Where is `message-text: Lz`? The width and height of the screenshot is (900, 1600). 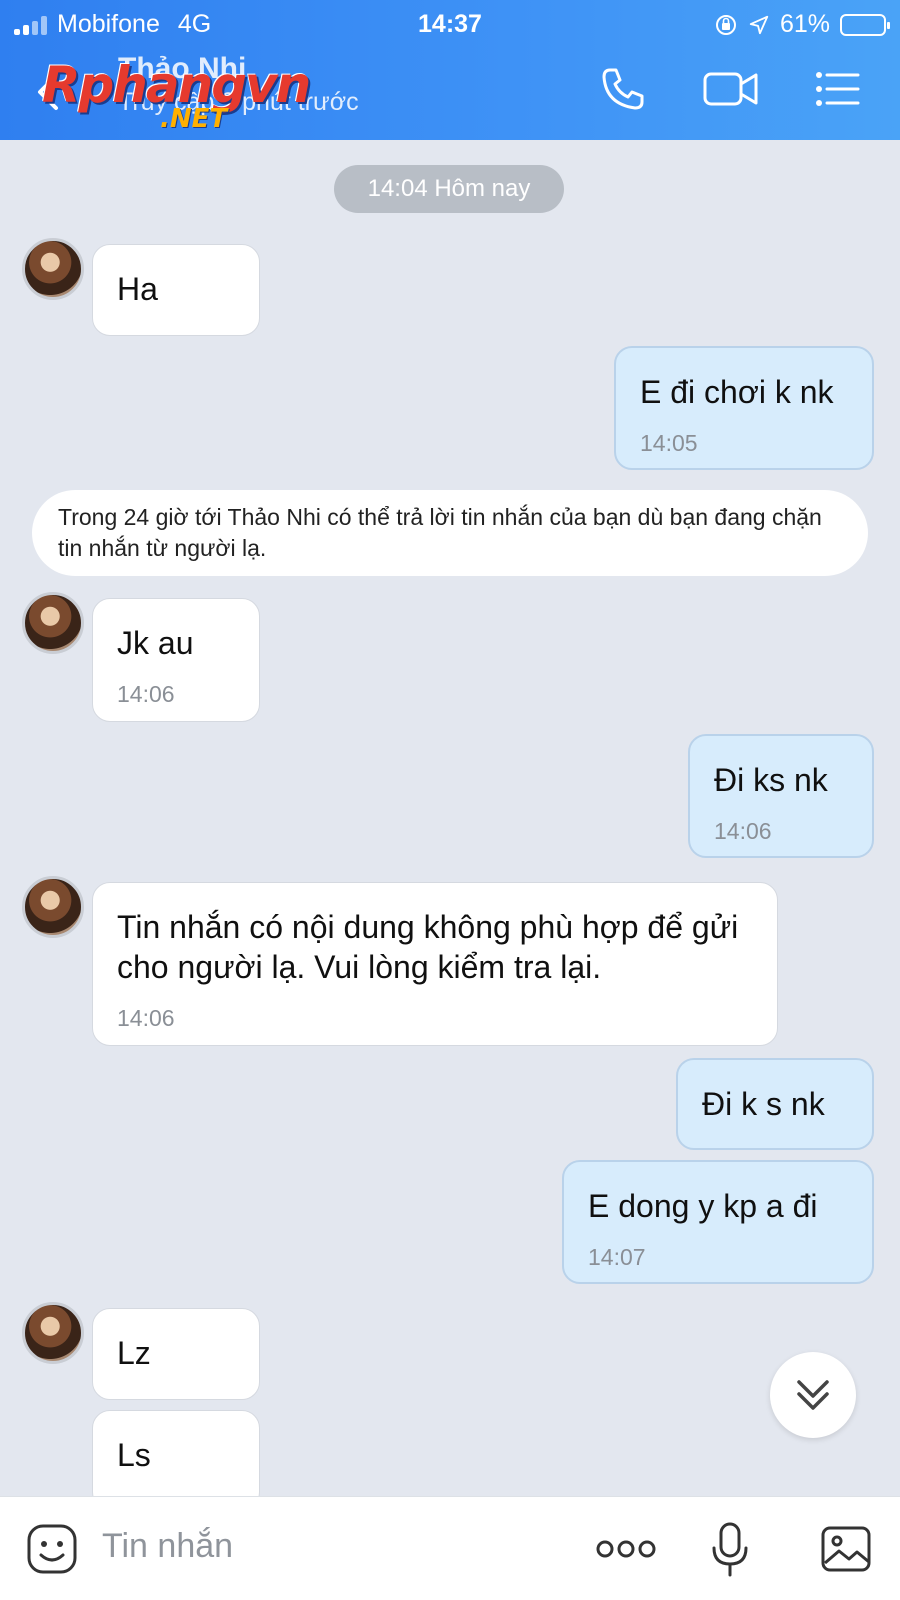 message-text: Lz is located at coordinates (134, 1353).